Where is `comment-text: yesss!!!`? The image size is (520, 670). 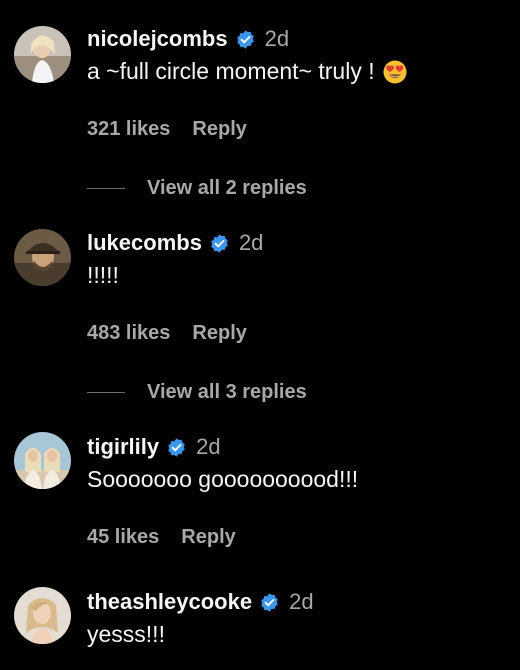
comment-text: yesss!!! is located at coordinates (126, 634).